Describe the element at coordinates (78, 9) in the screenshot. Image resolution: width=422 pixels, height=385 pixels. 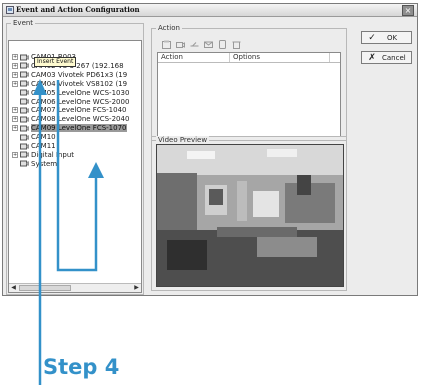
I see `window-title: Event and Action Configuration` at that location.